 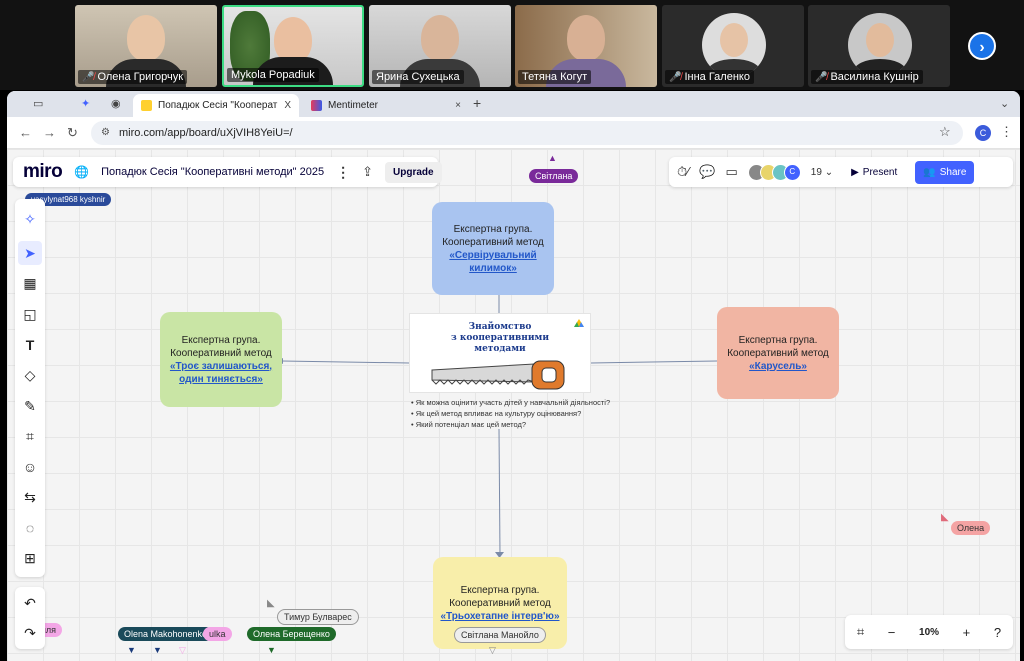 I want to click on browser-menu-icon: ⋮, so click(x=1006, y=132).